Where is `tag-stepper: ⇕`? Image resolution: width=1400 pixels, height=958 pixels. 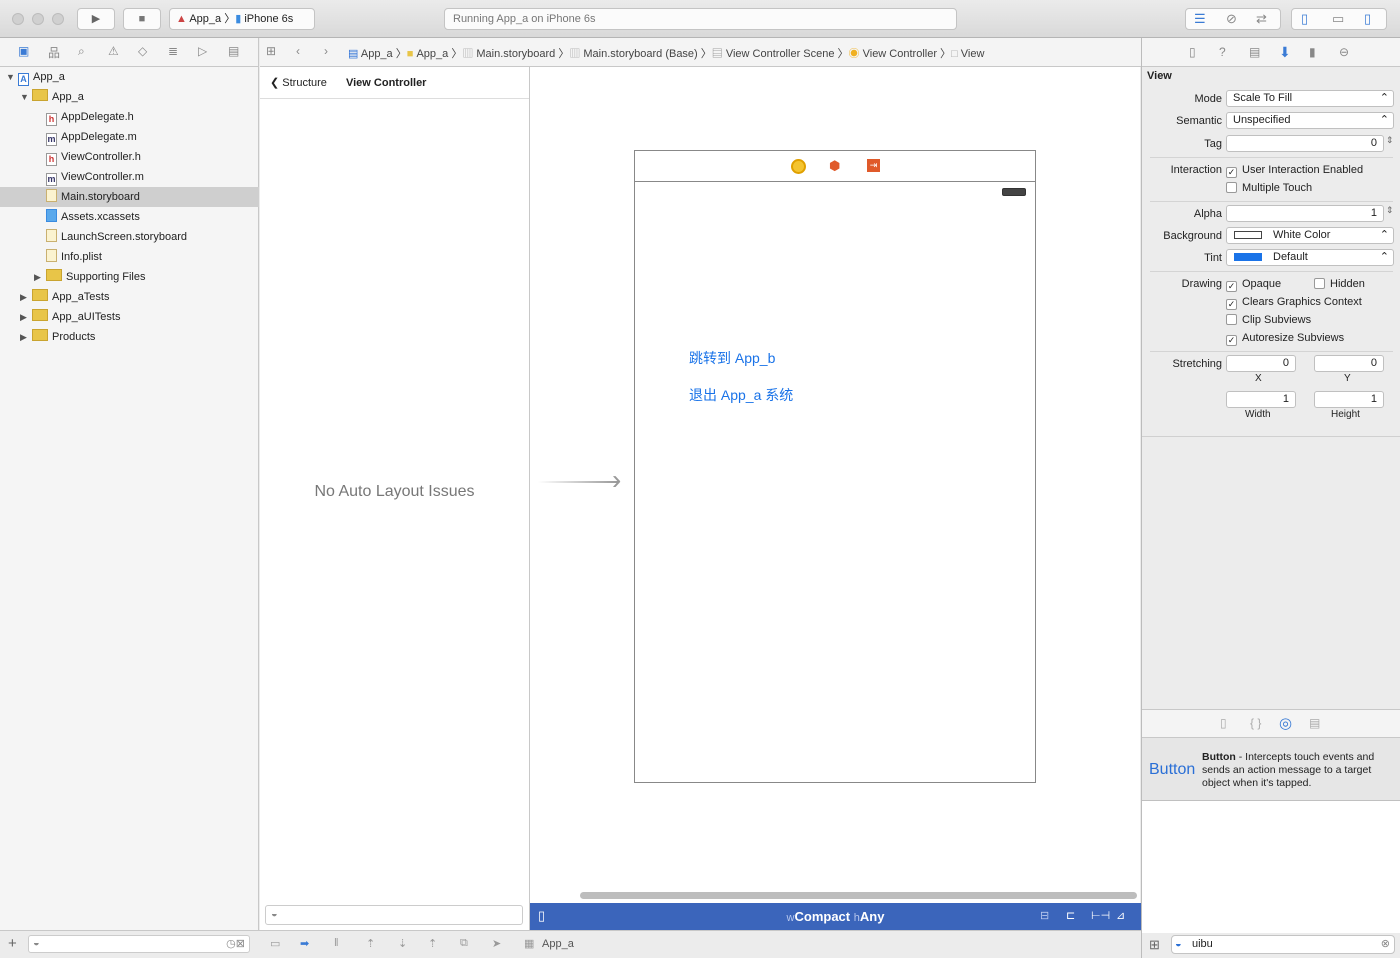 tag-stepper: ⇕ is located at coordinates (1390, 140).